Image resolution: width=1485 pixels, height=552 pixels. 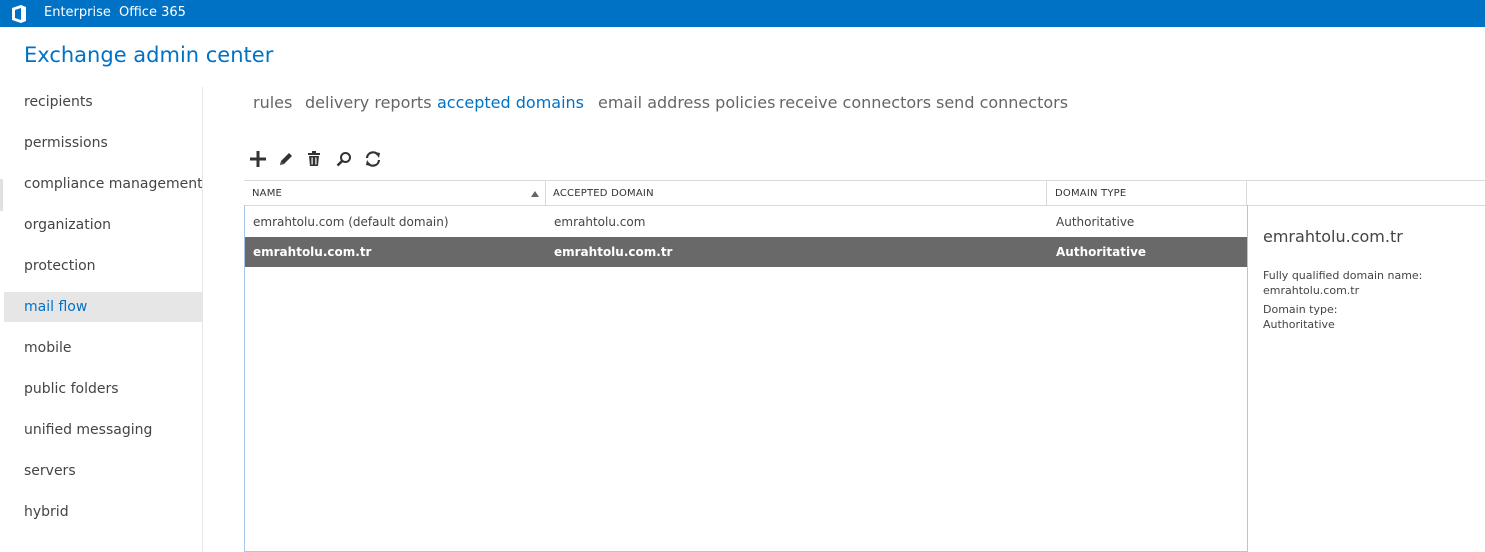 What do you see at coordinates (394, 193) in the screenshot?
I see `column-header-name: NAME` at bounding box center [394, 193].